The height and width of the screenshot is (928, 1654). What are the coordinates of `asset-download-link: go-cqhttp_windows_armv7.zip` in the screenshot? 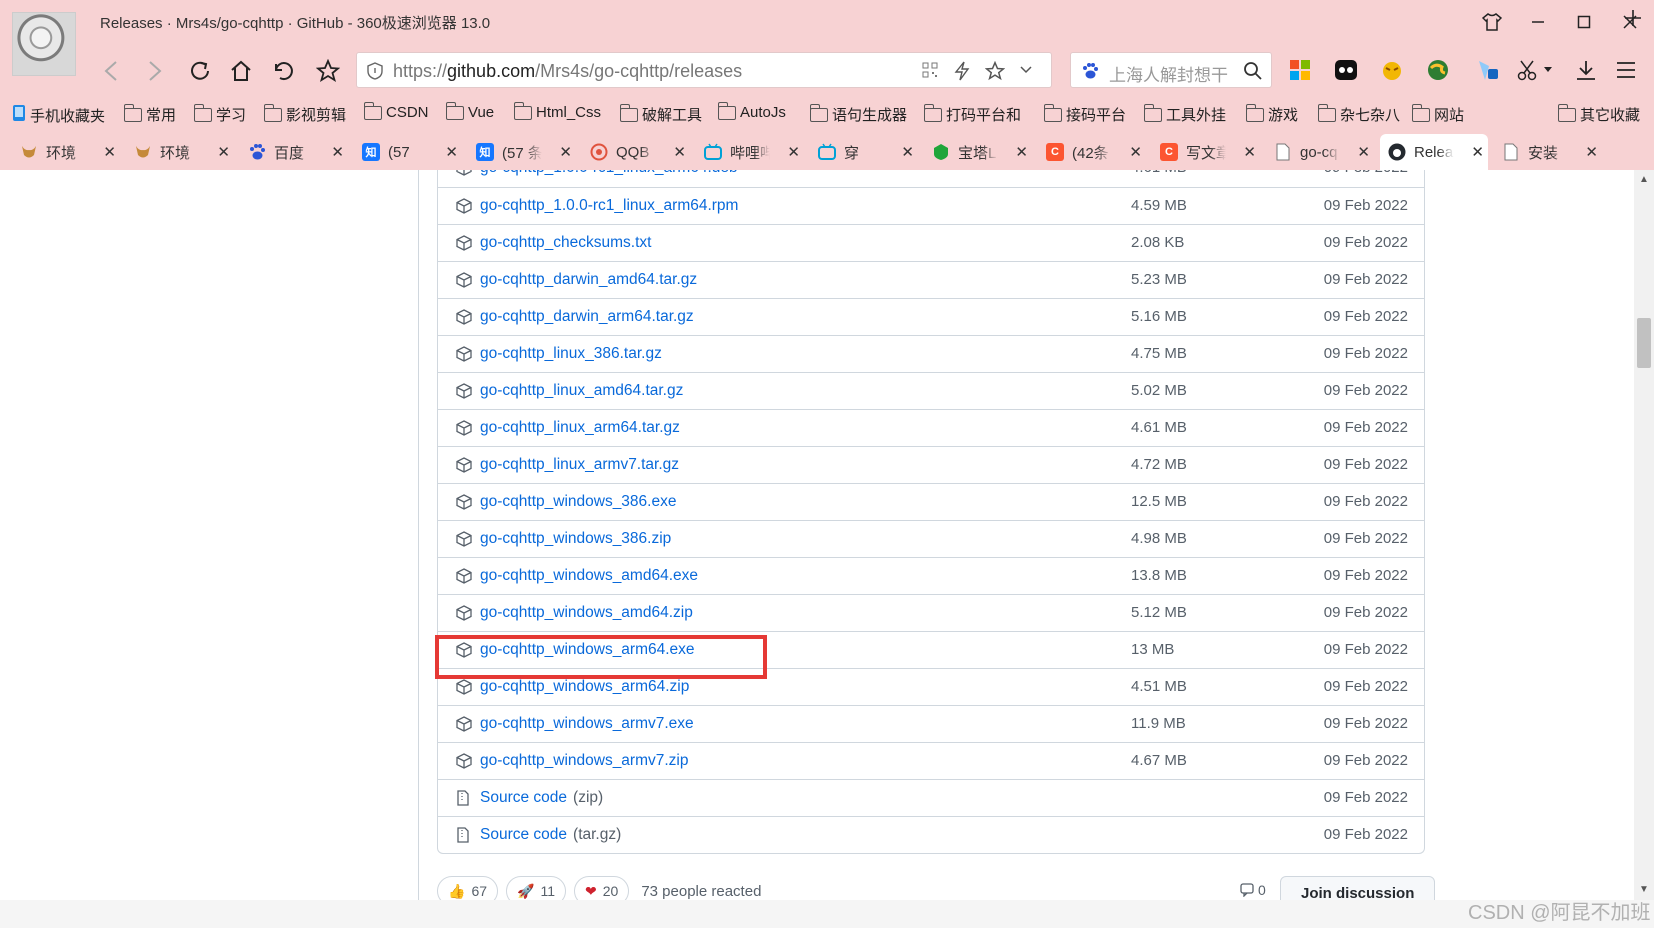 It's located at (584, 761).